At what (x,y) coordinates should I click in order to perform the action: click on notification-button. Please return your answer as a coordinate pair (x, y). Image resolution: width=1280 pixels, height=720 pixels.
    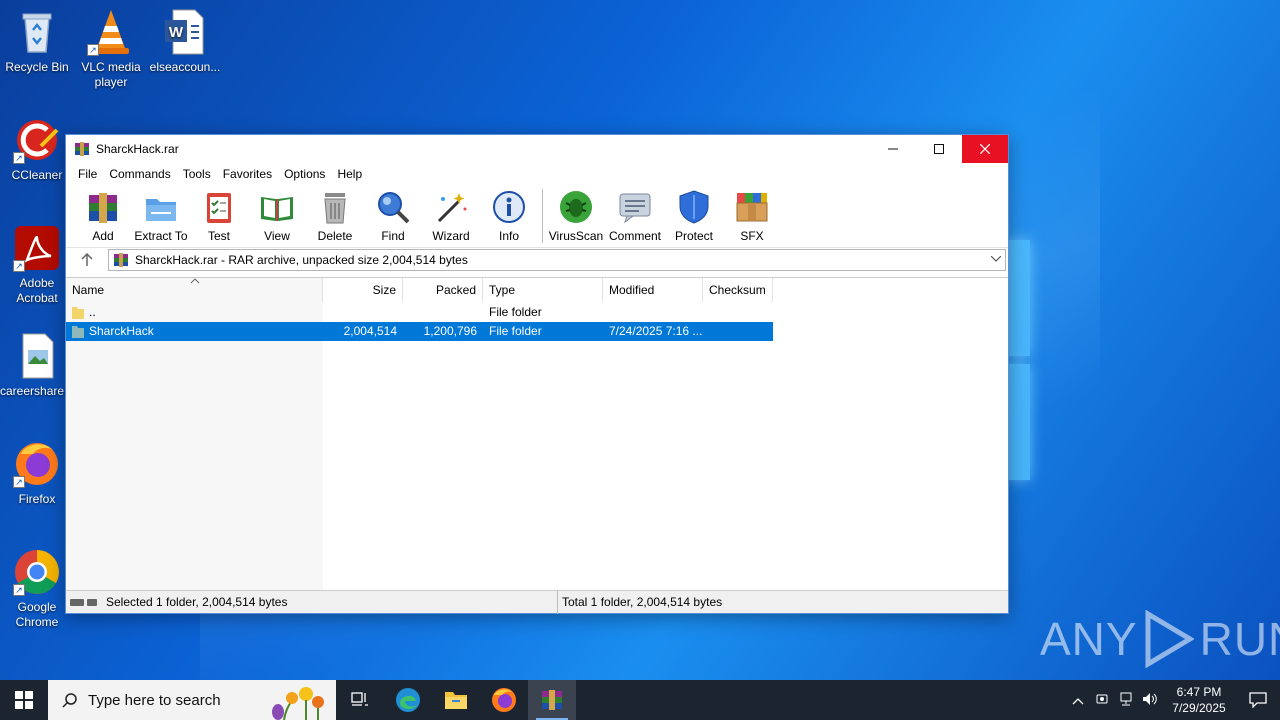
    Looking at the image, I should click on (1258, 700).